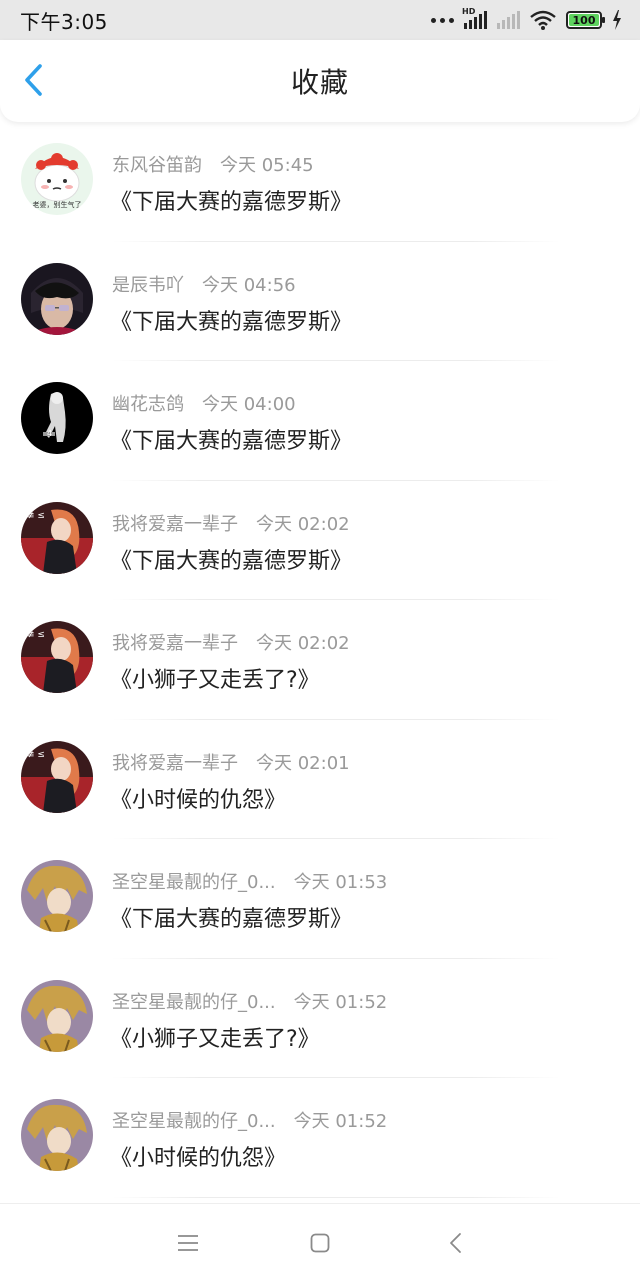 The width and height of the screenshot is (640, 1280). I want to click on menu-button, so click(188, 1243).